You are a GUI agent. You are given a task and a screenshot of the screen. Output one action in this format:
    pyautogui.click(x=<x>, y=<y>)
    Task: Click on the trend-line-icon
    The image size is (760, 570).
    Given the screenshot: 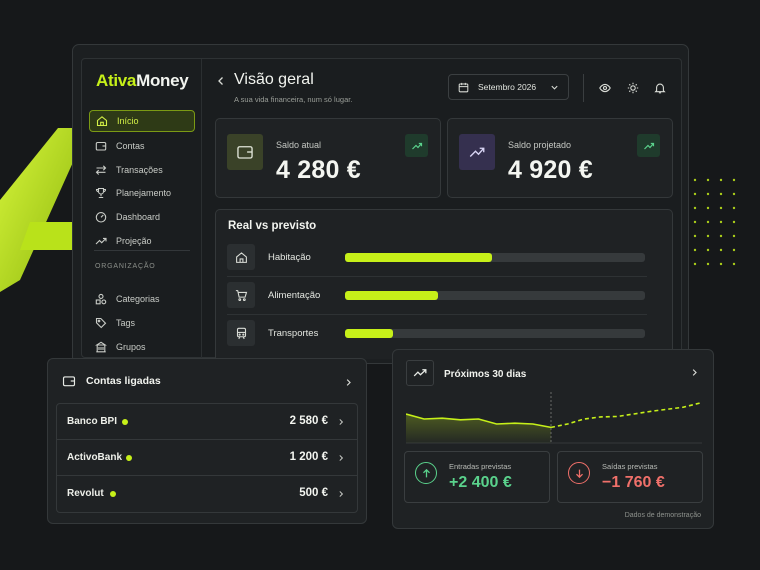 What is the action you would take?
    pyautogui.click(x=420, y=373)
    